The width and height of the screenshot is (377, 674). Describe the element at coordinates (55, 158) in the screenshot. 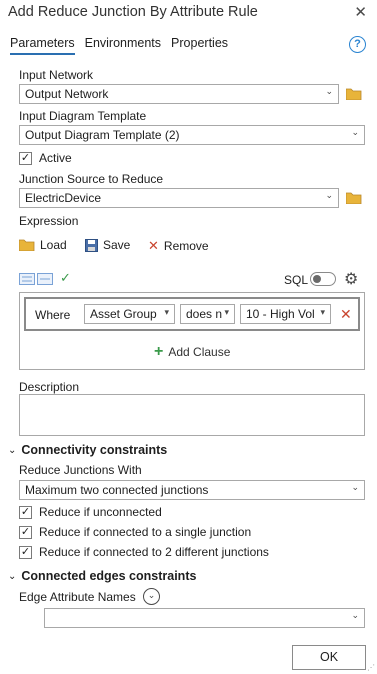

I see `active-label: Active` at that location.